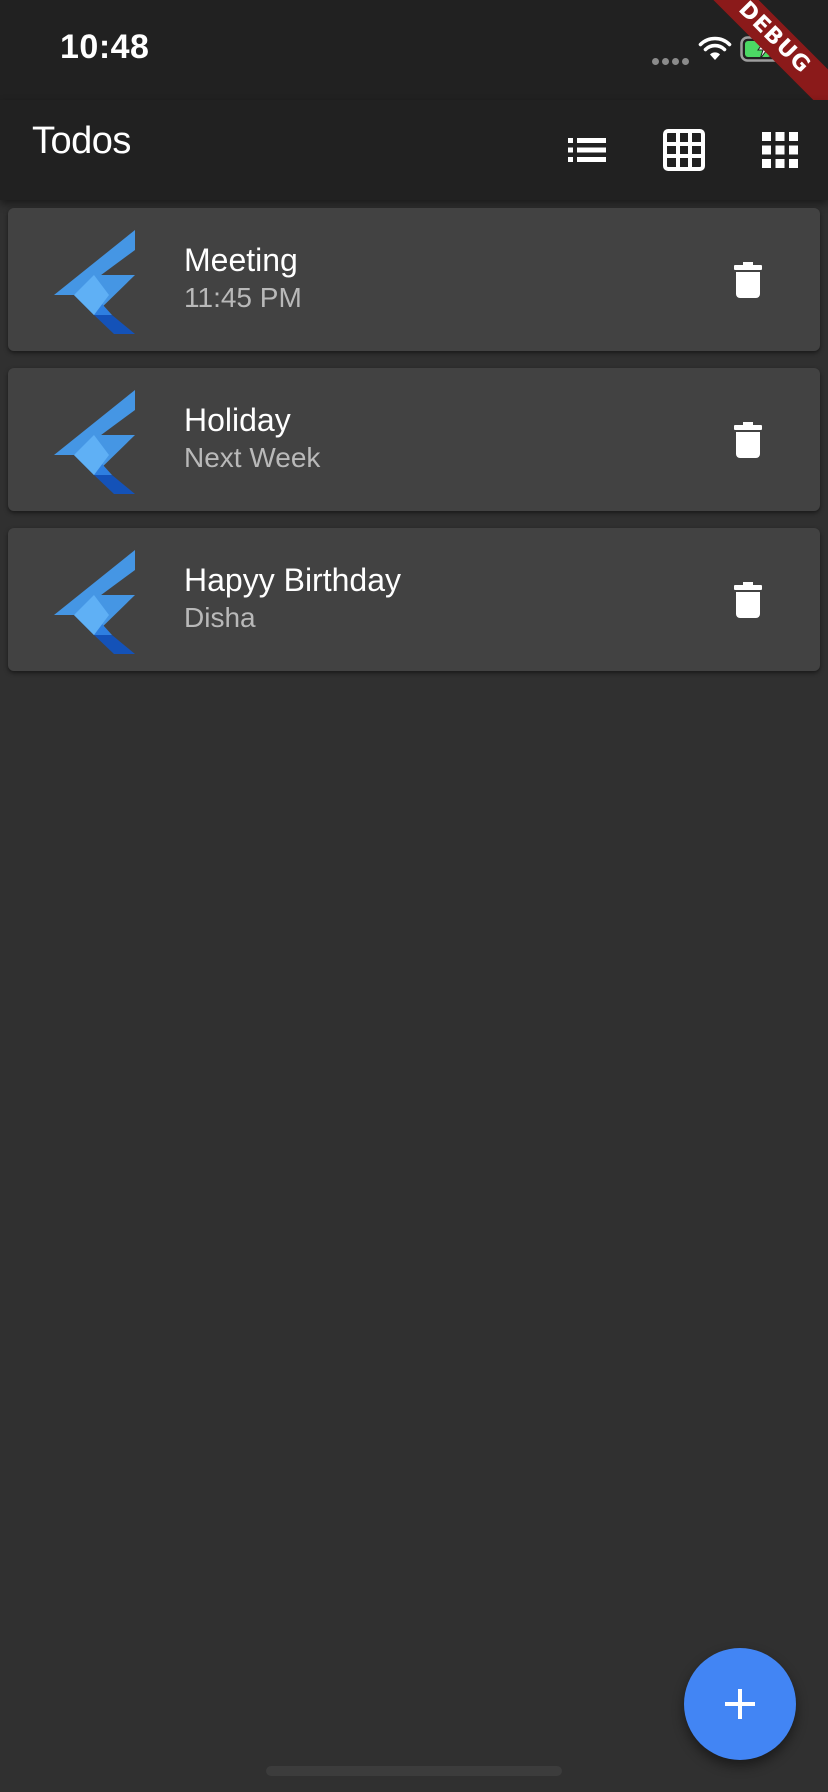 Image resolution: width=828 pixels, height=1792 pixels. I want to click on status-time: 10:48, so click(105, 47).